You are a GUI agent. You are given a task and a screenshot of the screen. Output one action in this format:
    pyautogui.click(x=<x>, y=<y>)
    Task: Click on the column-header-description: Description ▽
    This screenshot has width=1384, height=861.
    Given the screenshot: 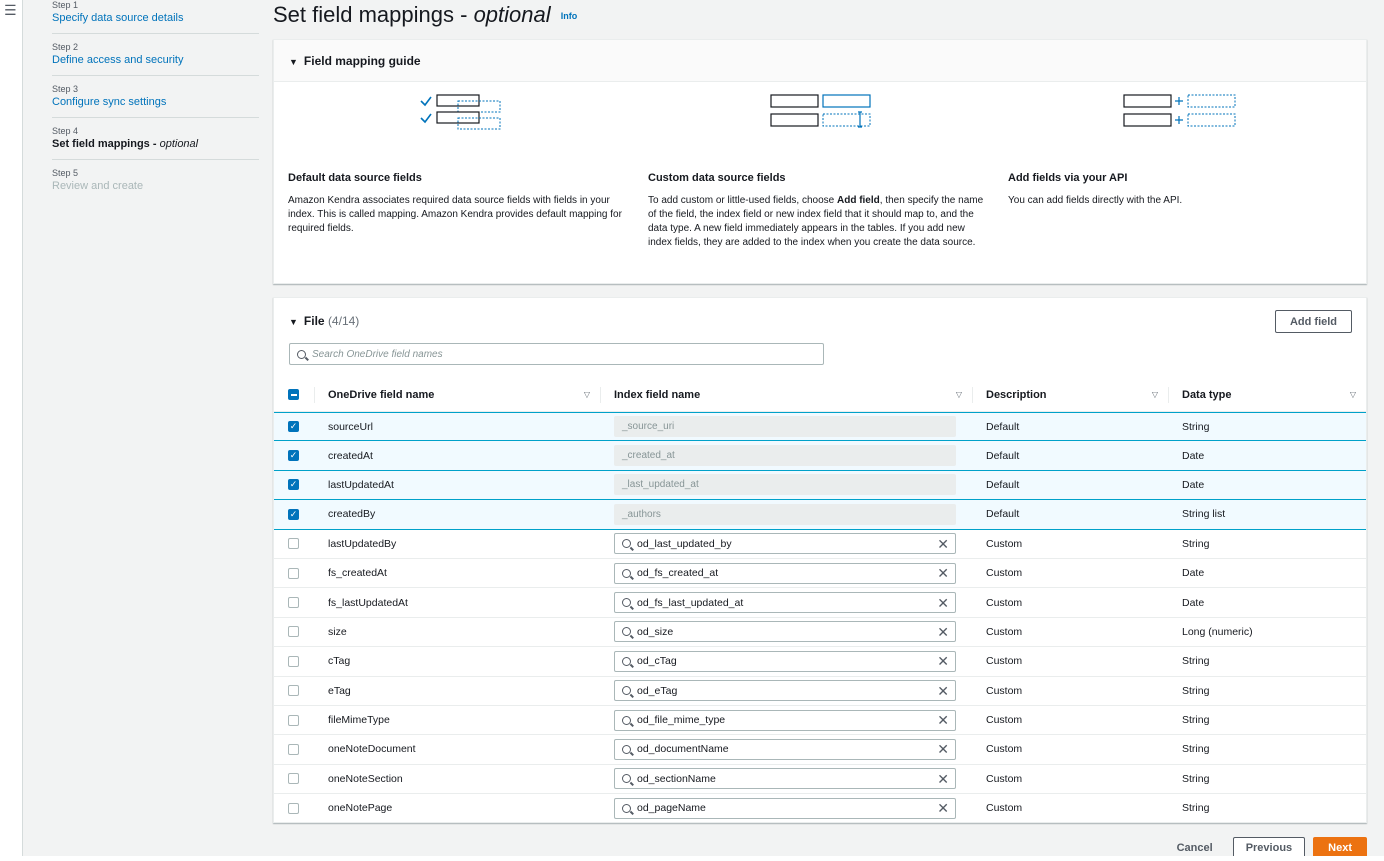 What is the action you would take?
    pyautogui.click(x=1070, y=395)
    